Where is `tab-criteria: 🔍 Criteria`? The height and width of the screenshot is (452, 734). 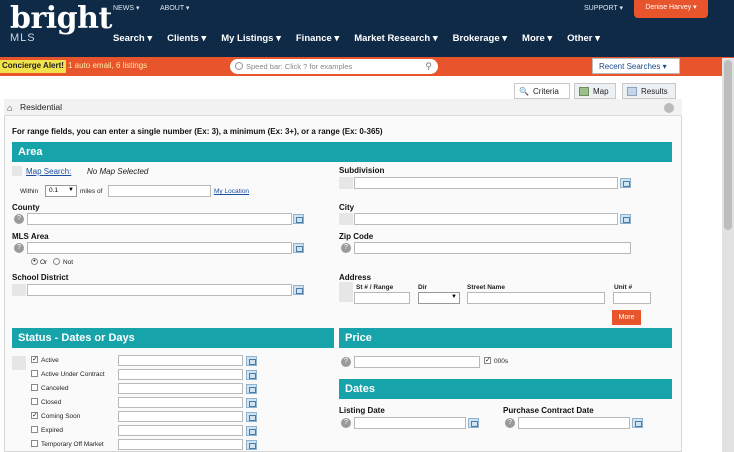 tab-criteria: 🔍 Criteria is located at coordinates (542, 91).